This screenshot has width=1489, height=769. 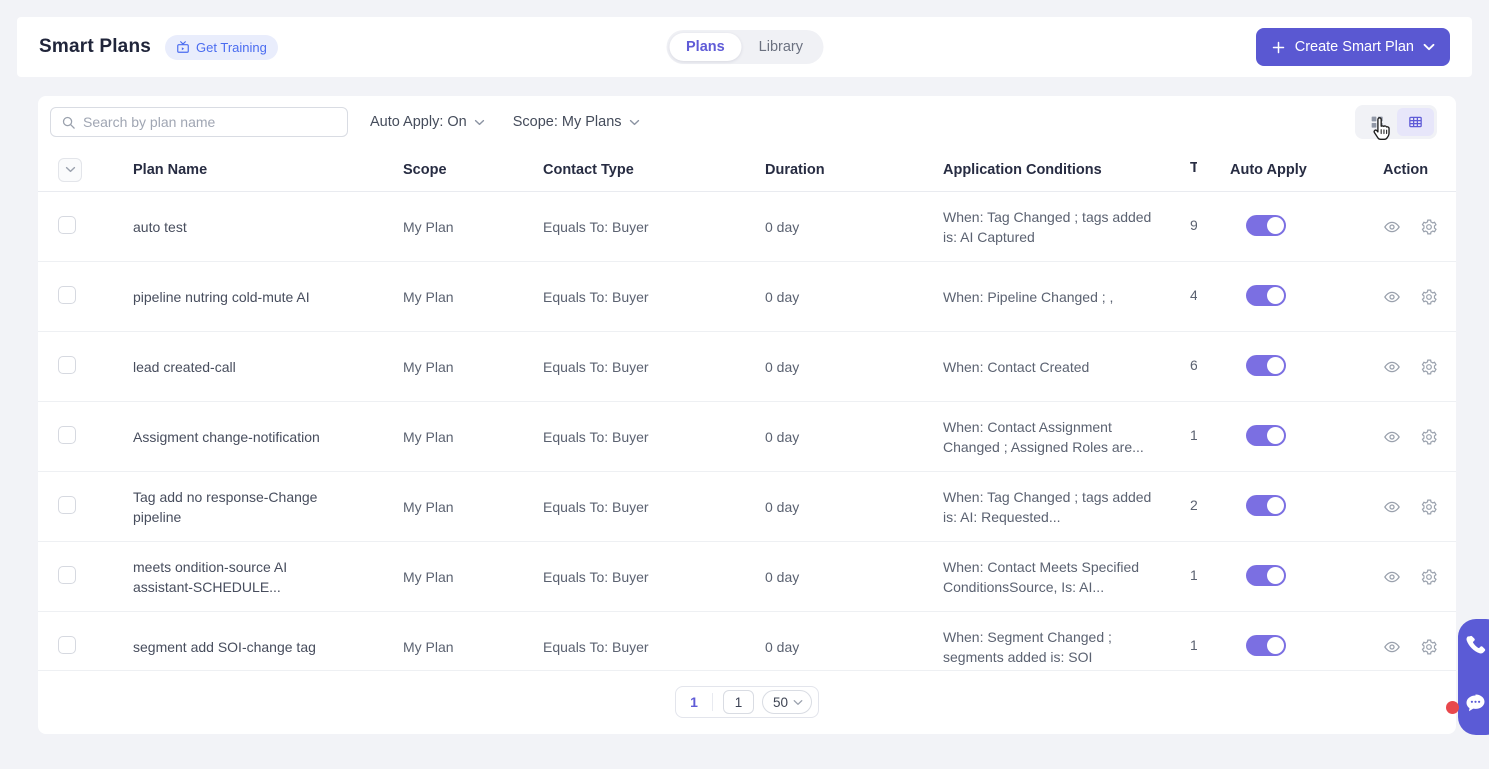 I want to click on notification-dot, so click(x=1452, y=707).